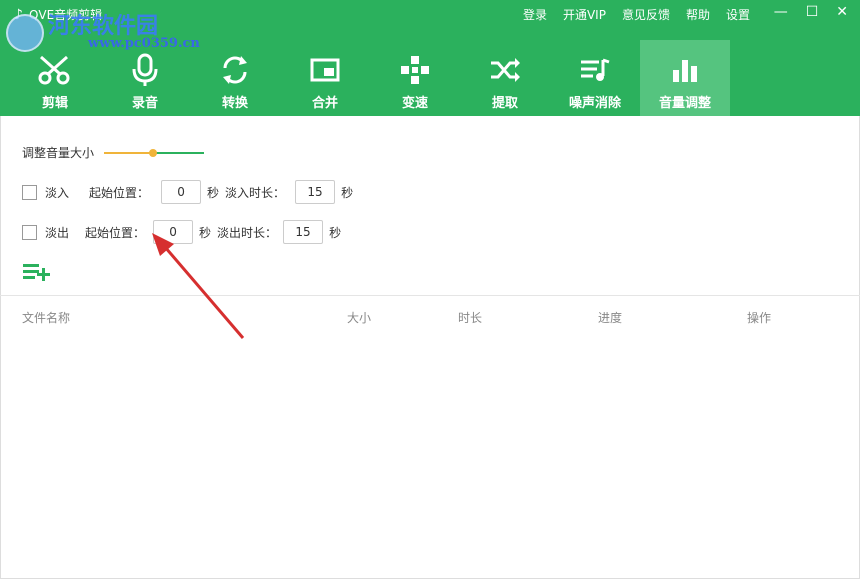 The height and width of the screenshot is (580, 860). I want to click on annotation-arrow, so click(198, 286).